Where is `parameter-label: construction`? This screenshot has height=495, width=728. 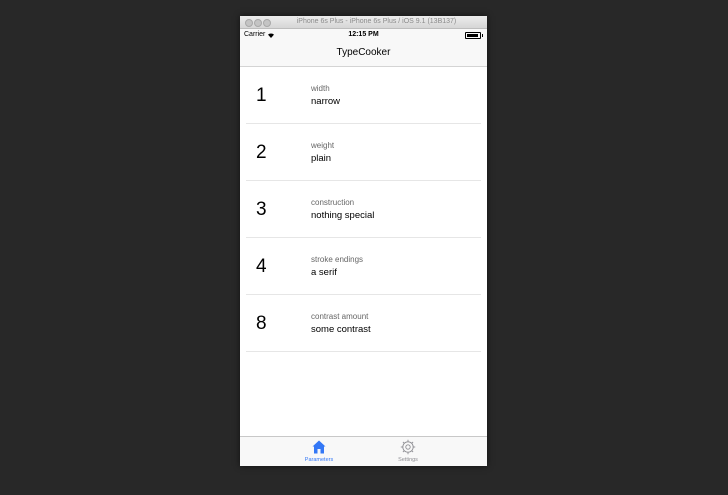
parameter-label: construction is located at coordinates (333, 202).